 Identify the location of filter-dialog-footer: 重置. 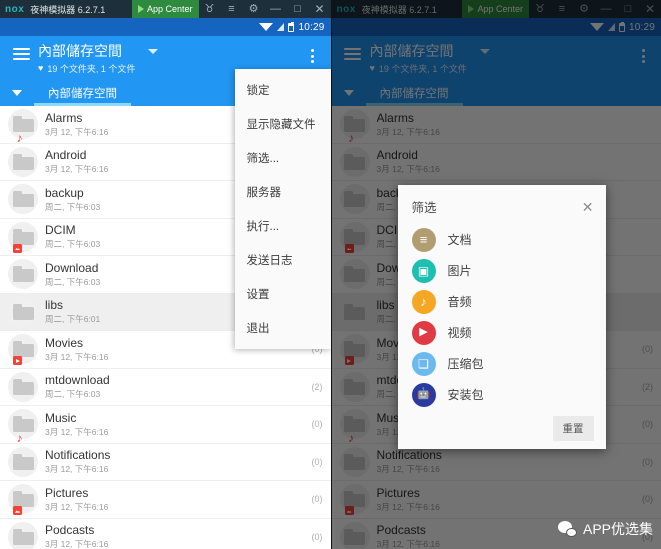
(502, 425).